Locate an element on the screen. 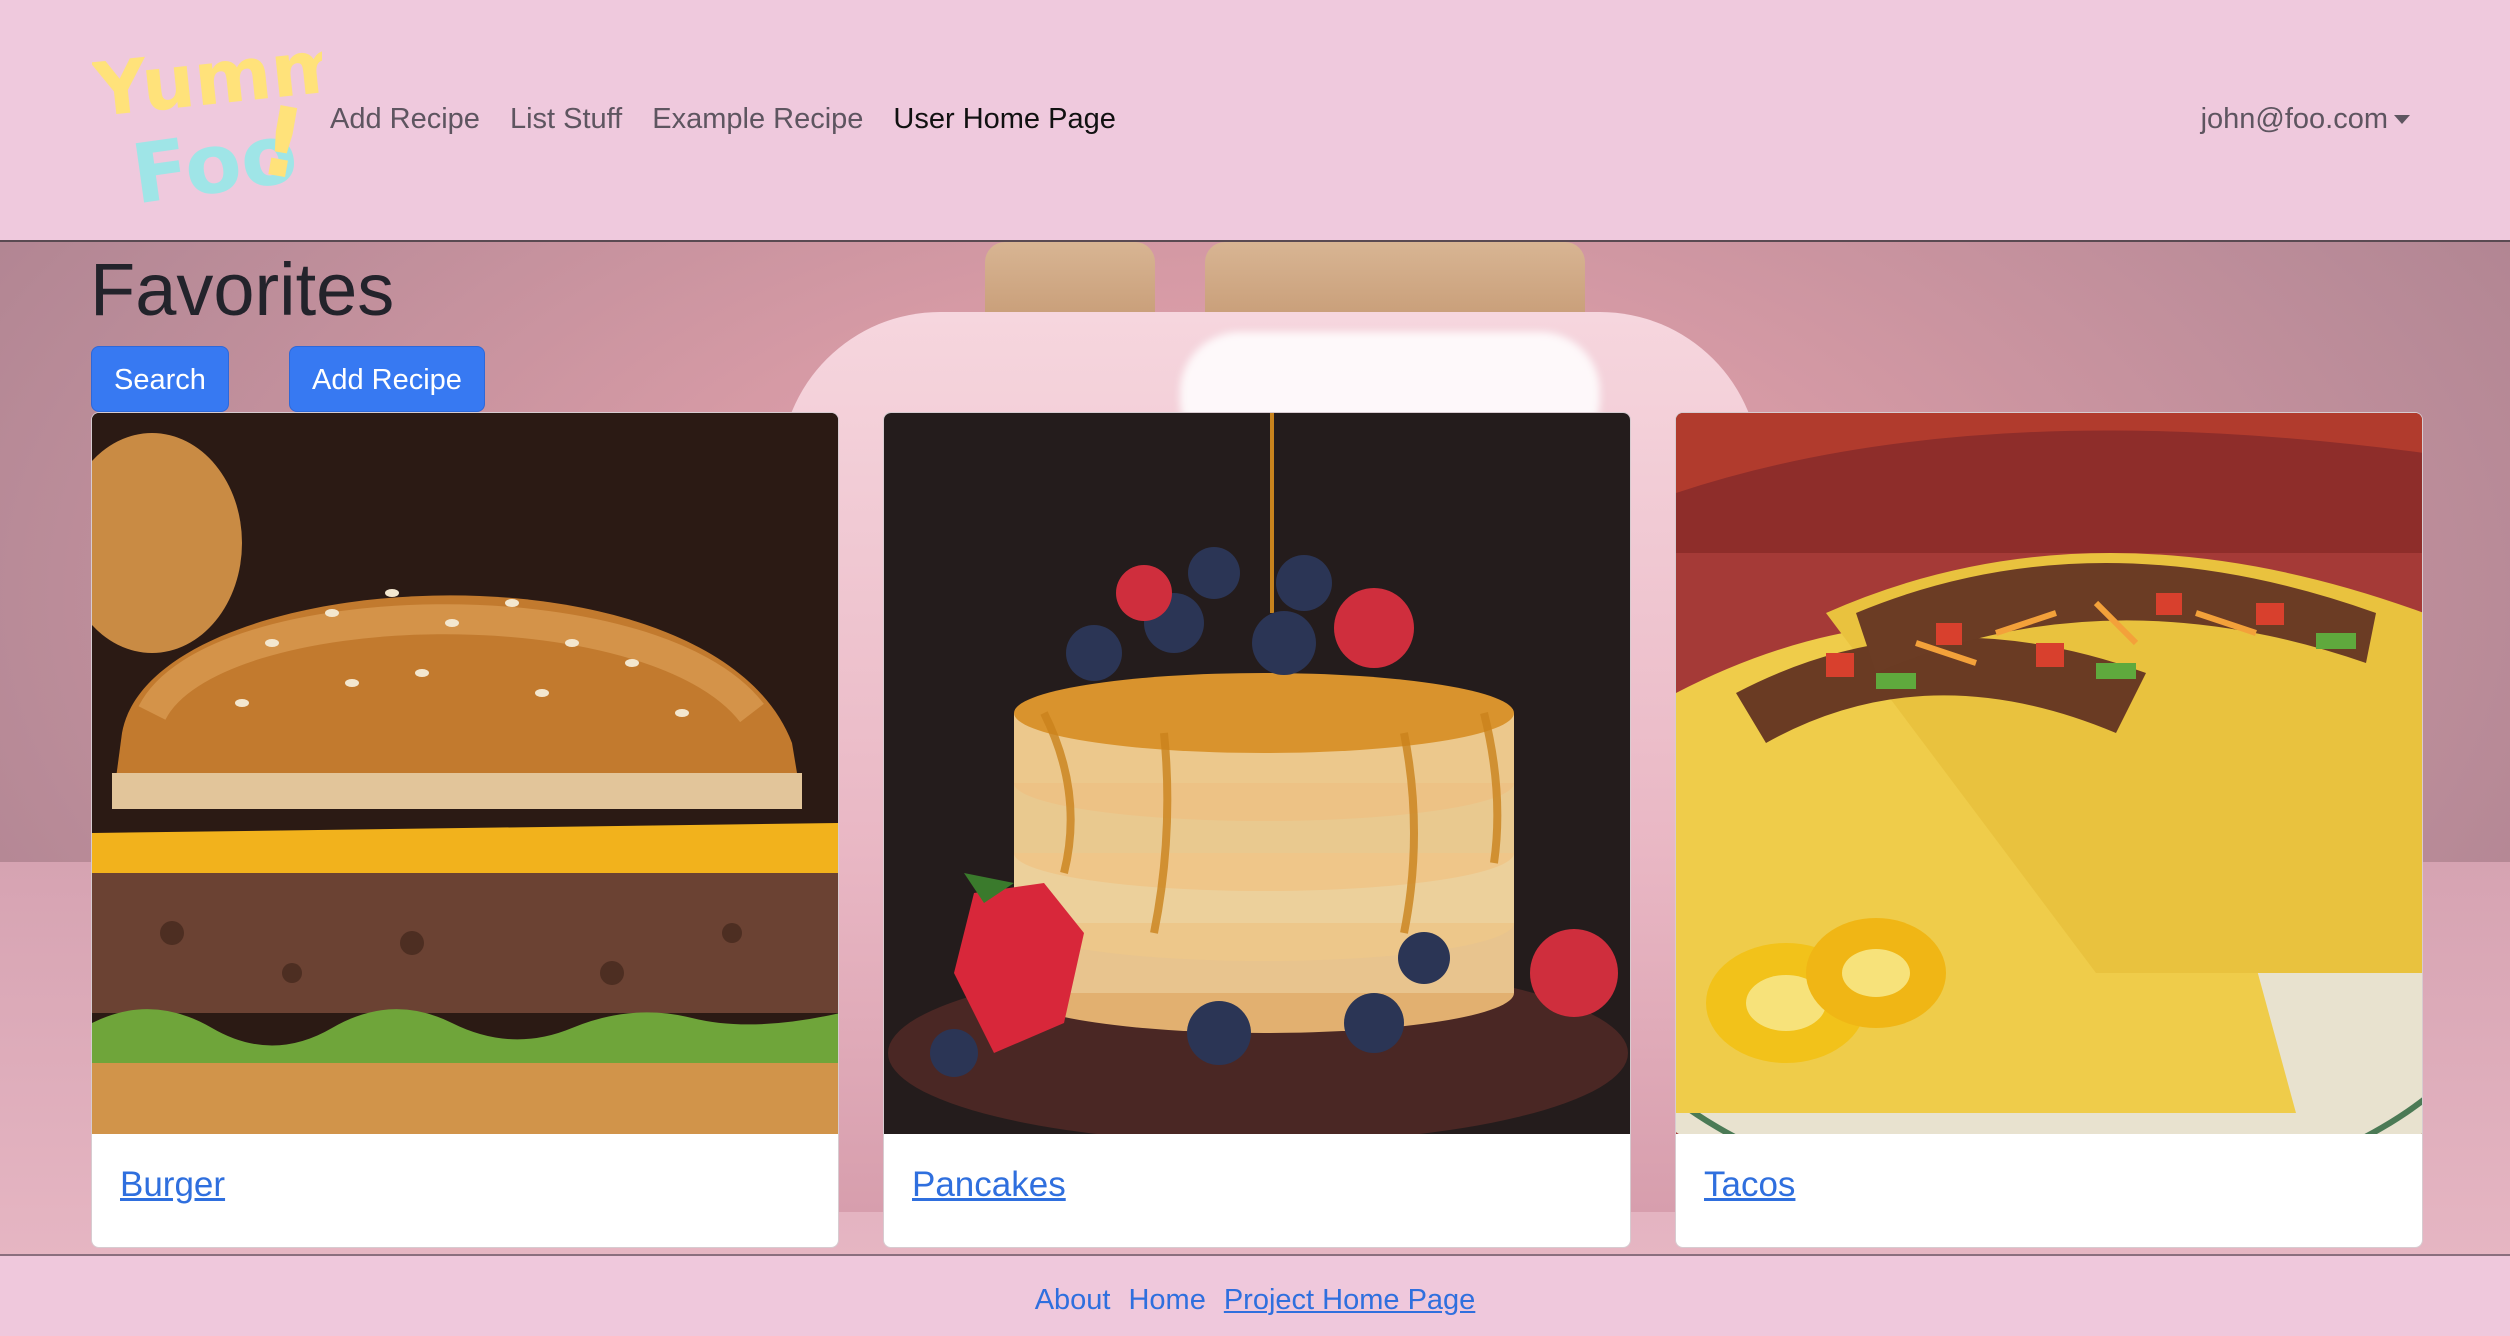 The height and width of the screenshot is (1336, 2510). footer: About Home Project Home Page is located at coordinates (1255, 1295).